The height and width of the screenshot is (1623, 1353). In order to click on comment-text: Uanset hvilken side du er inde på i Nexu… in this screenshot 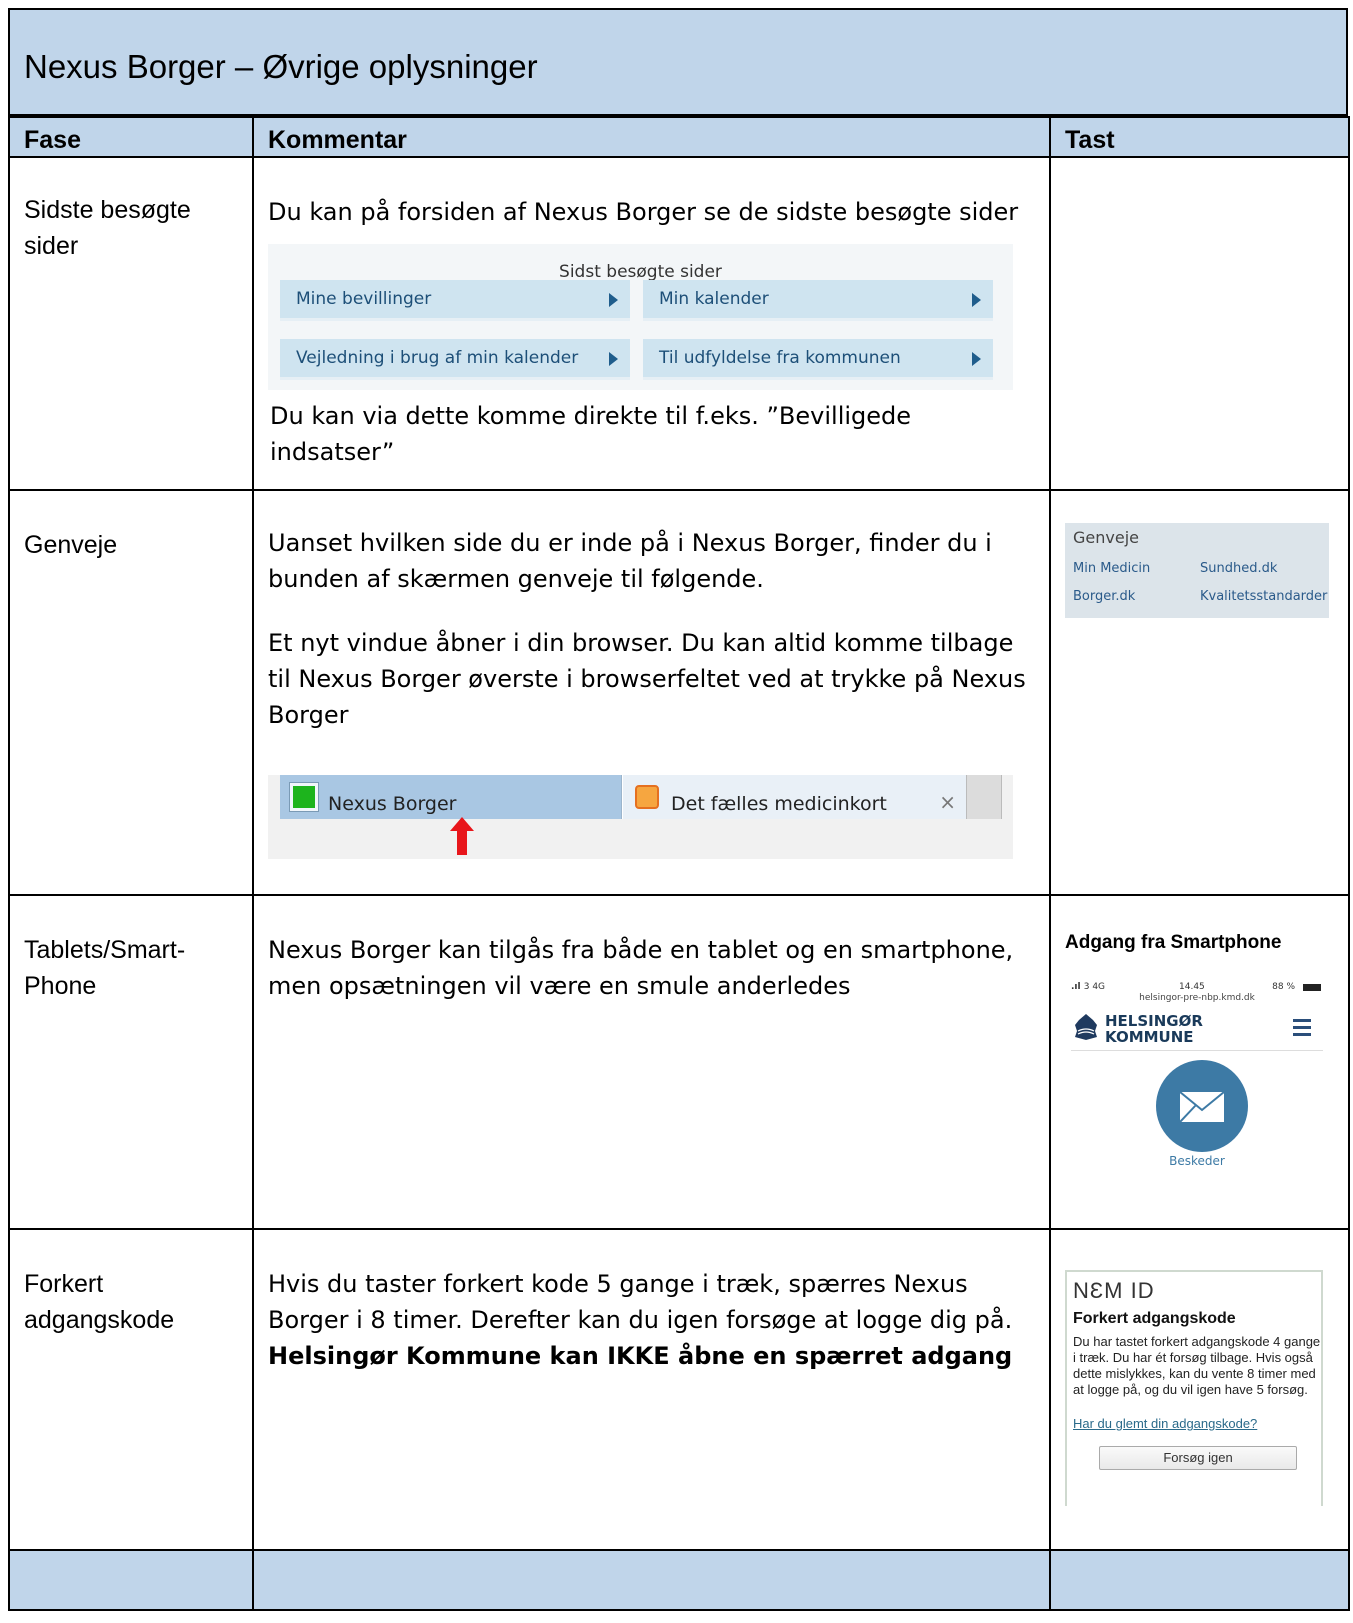, I will do `click(630, 561)`.